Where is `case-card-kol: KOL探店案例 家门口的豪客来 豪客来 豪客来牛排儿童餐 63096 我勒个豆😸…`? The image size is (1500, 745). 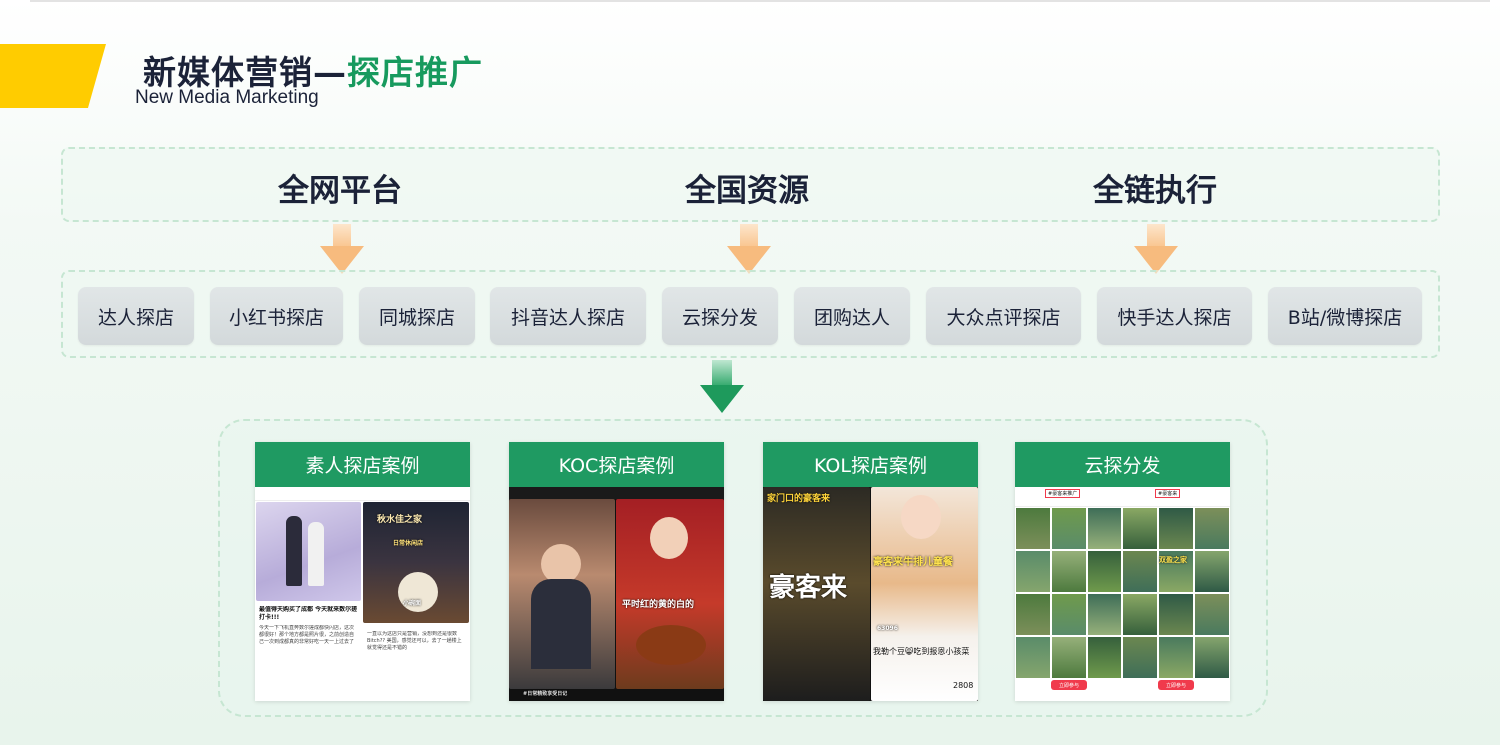
case-card-kol: KOL探店案例 家门口的豪客来 豪客来 豪客来牛排儿童餐 63096 我勒个豆😸… is located at coordinates (870, 571).